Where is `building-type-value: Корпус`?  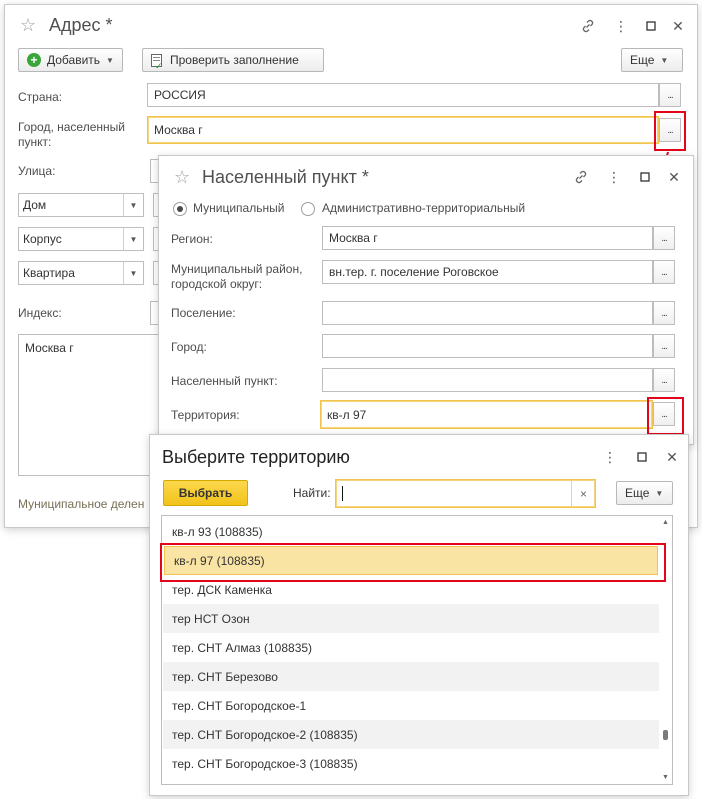 building-type-value: Корпус is located at coordinates (42, 239).